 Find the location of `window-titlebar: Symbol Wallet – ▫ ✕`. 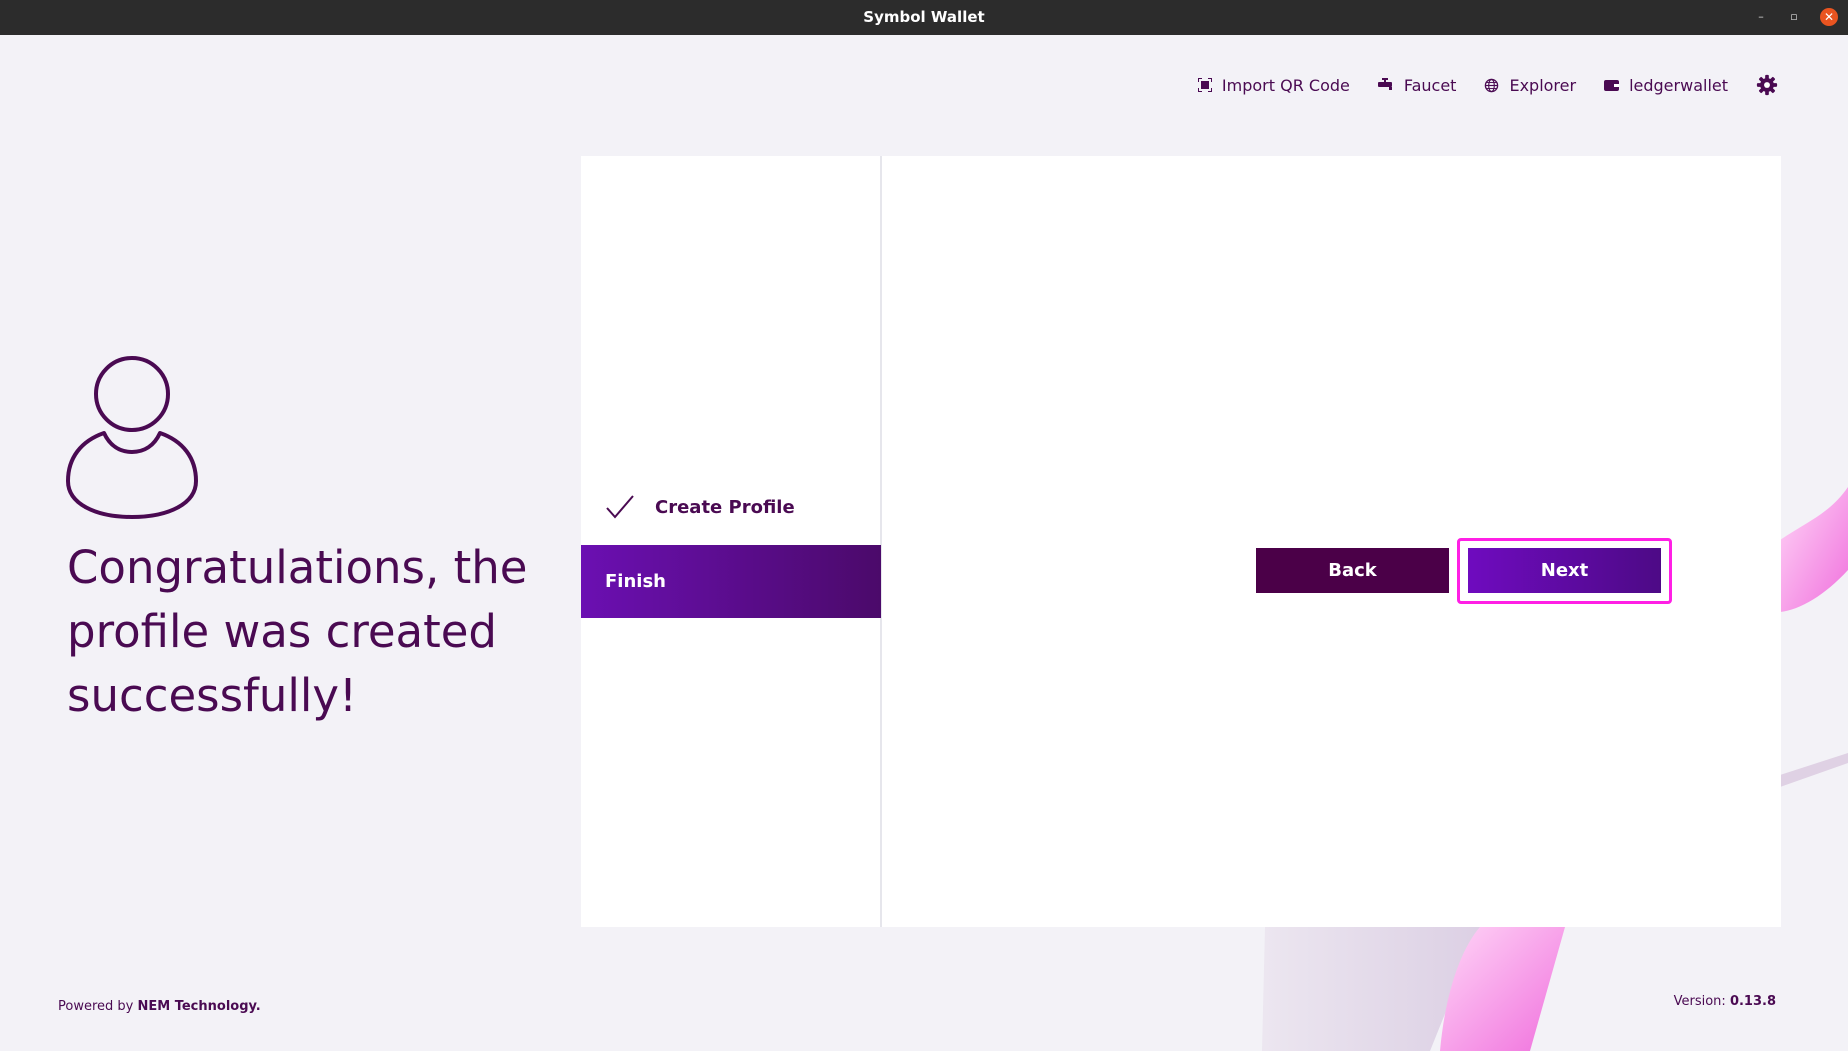

window-titlebar: Symbol Wallet – ▫ ✕ is located at coordinates (924, 17).